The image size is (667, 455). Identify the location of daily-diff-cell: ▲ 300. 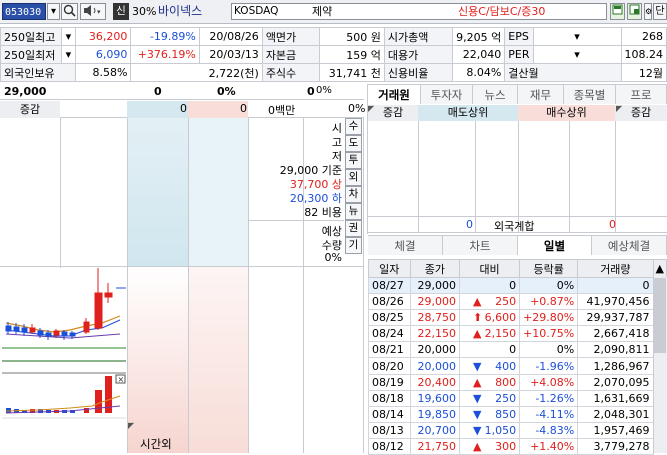
(490, 446).